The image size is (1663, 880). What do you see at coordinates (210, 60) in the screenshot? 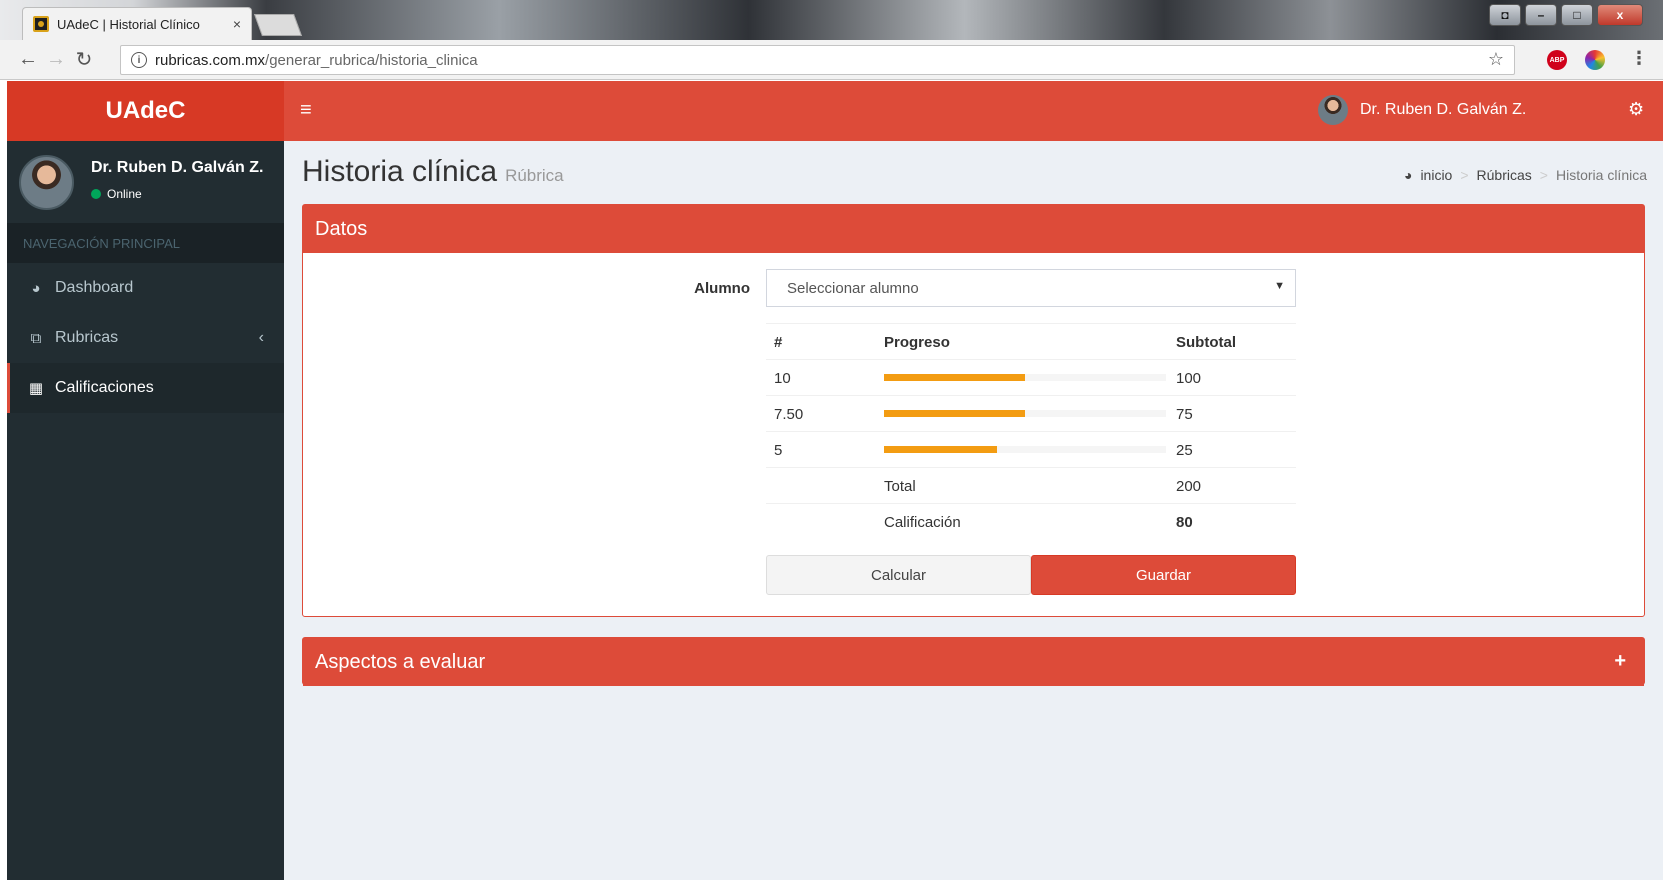
I see `url-host: rubricas.com.mx` at bounding box center [210, 60].